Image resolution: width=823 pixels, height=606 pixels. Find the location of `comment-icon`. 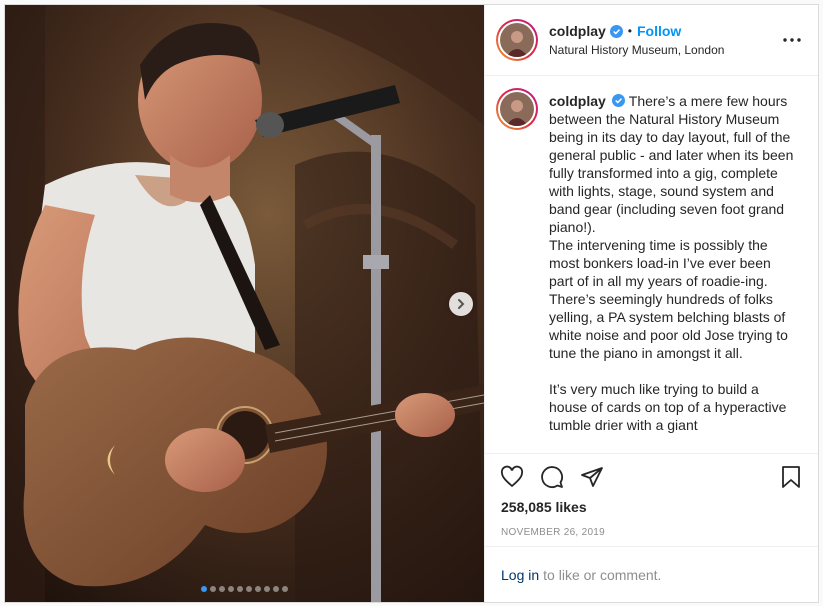

comment-icon is located at coordinates (552, 476).